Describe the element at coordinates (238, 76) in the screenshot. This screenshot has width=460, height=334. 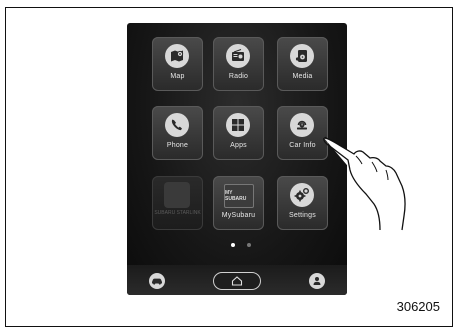
I see `radio-label: Radio` at that location.